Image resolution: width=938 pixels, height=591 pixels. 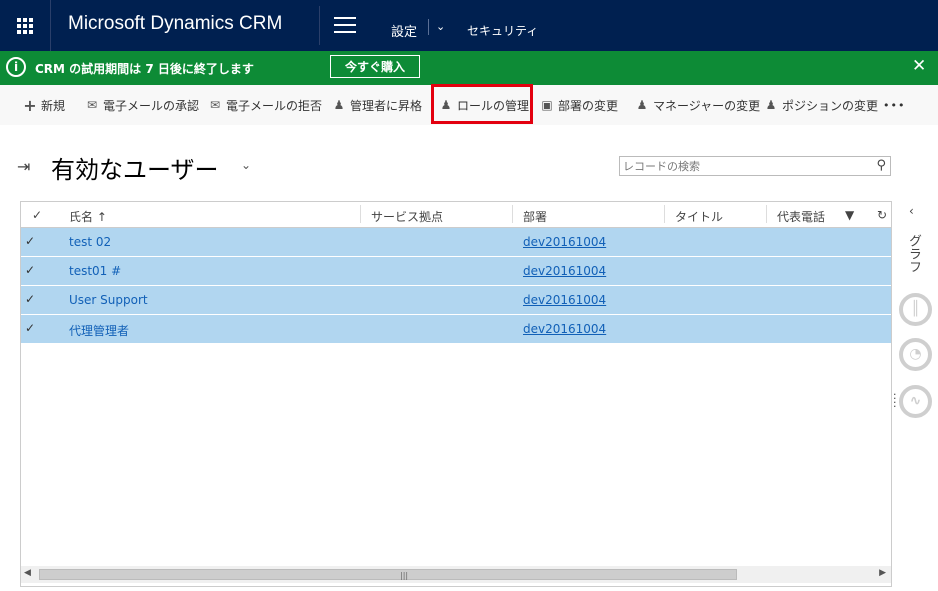 I want to click on nav-security: セキュリティ, so click(x=502, y=30).